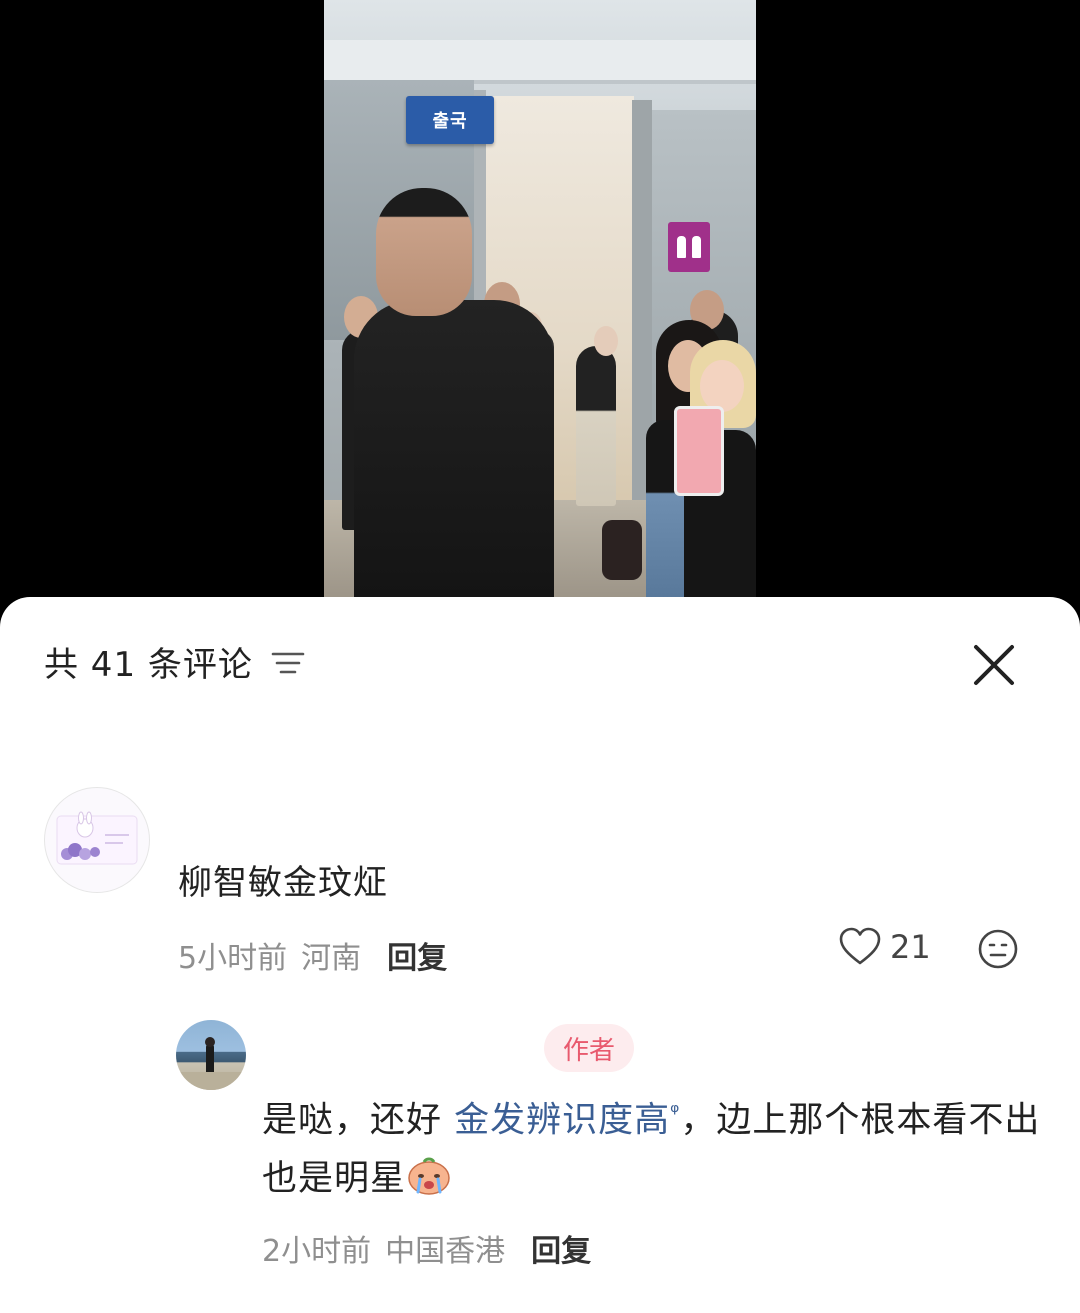 The width and height of the screenshot is (1080, 1313). What do you see at coordinates (884, 947) in the screenshot?
I see `like-button: 21` at bounding box center [884, 947].